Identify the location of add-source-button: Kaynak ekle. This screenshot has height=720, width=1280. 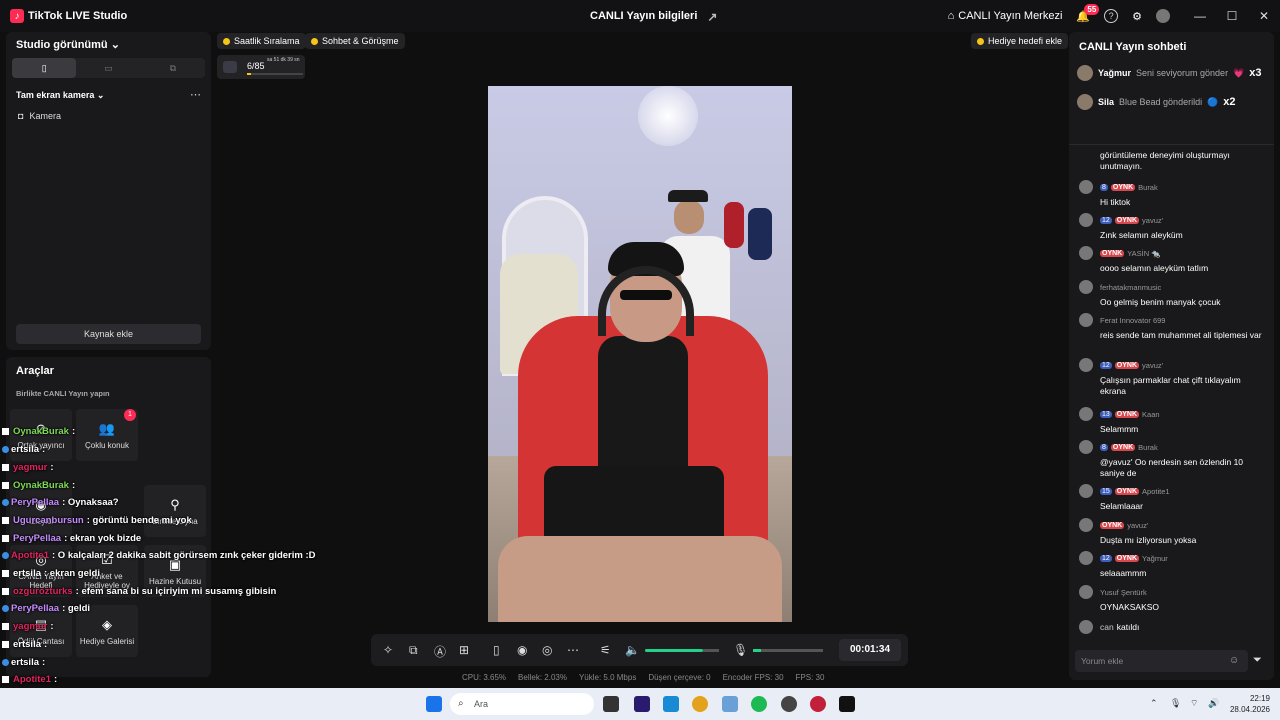
(108, 334).